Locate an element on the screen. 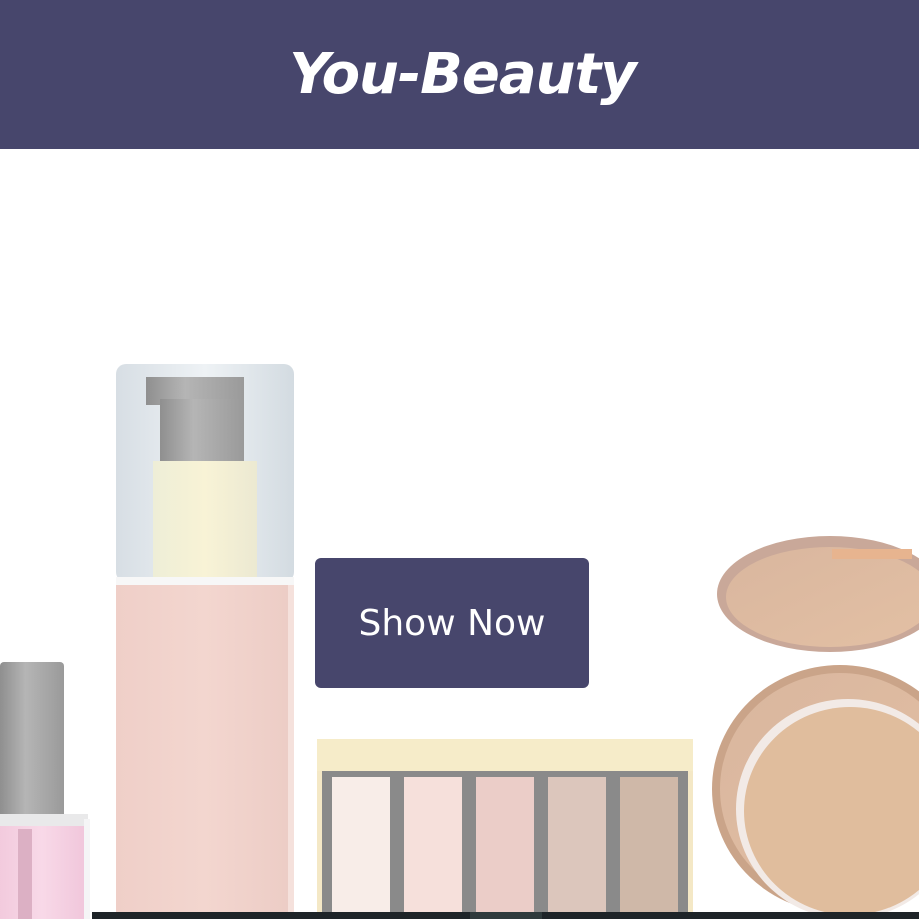 This screenshot has width=919, height=919. brand-logo-text: You-Beauty is located at coordinates (463, 74).